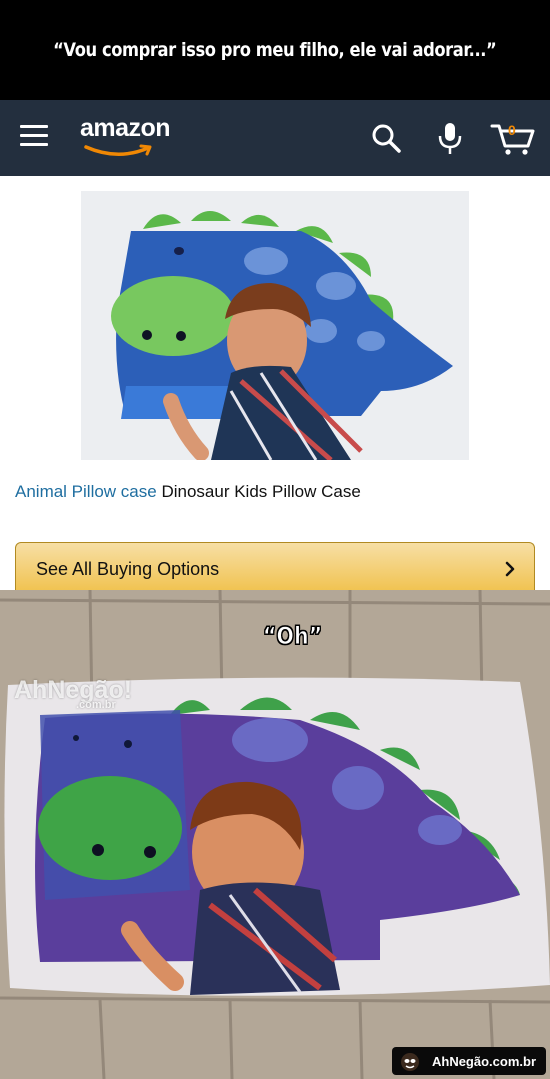  What do you see at coordinates (86, 491) in the screenshot?
I see `product-category-link: Animal Pillow case` at bounding box center [86, 491].